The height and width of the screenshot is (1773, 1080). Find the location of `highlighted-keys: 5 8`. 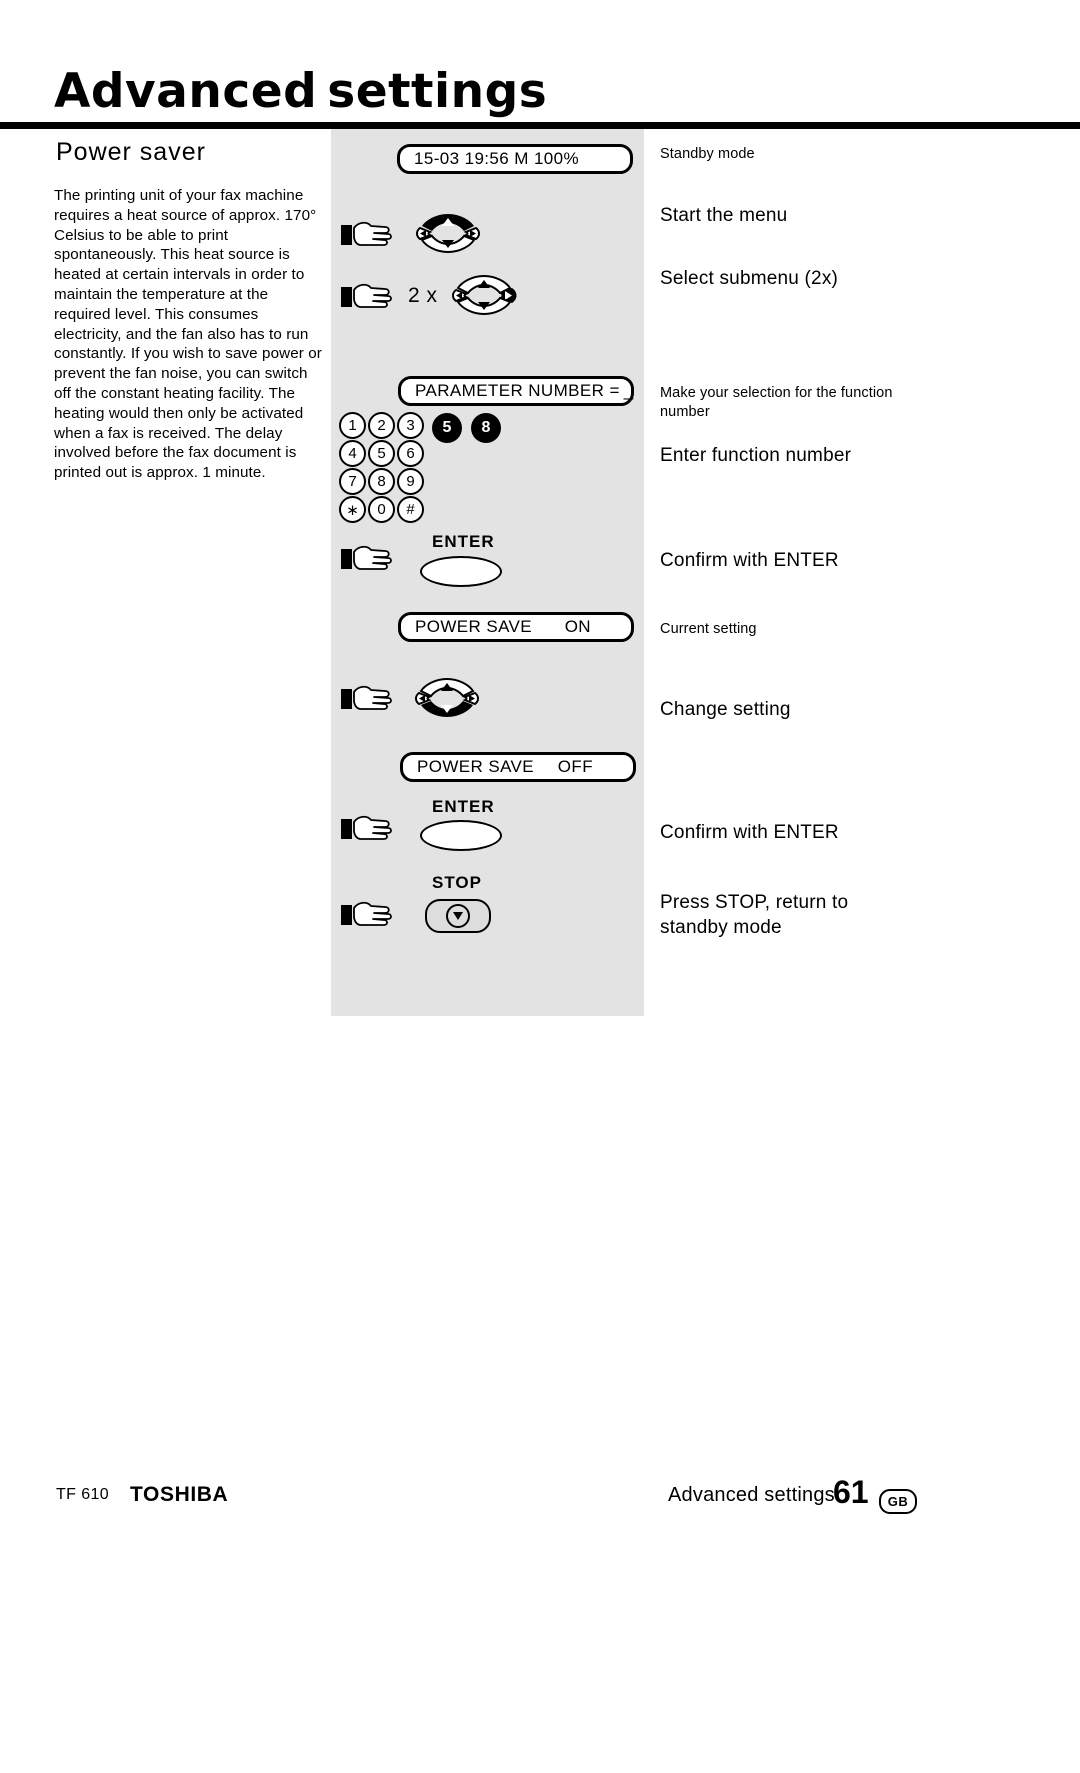

highlighted-keys: 5 8 is located at coordinates (471, 428).